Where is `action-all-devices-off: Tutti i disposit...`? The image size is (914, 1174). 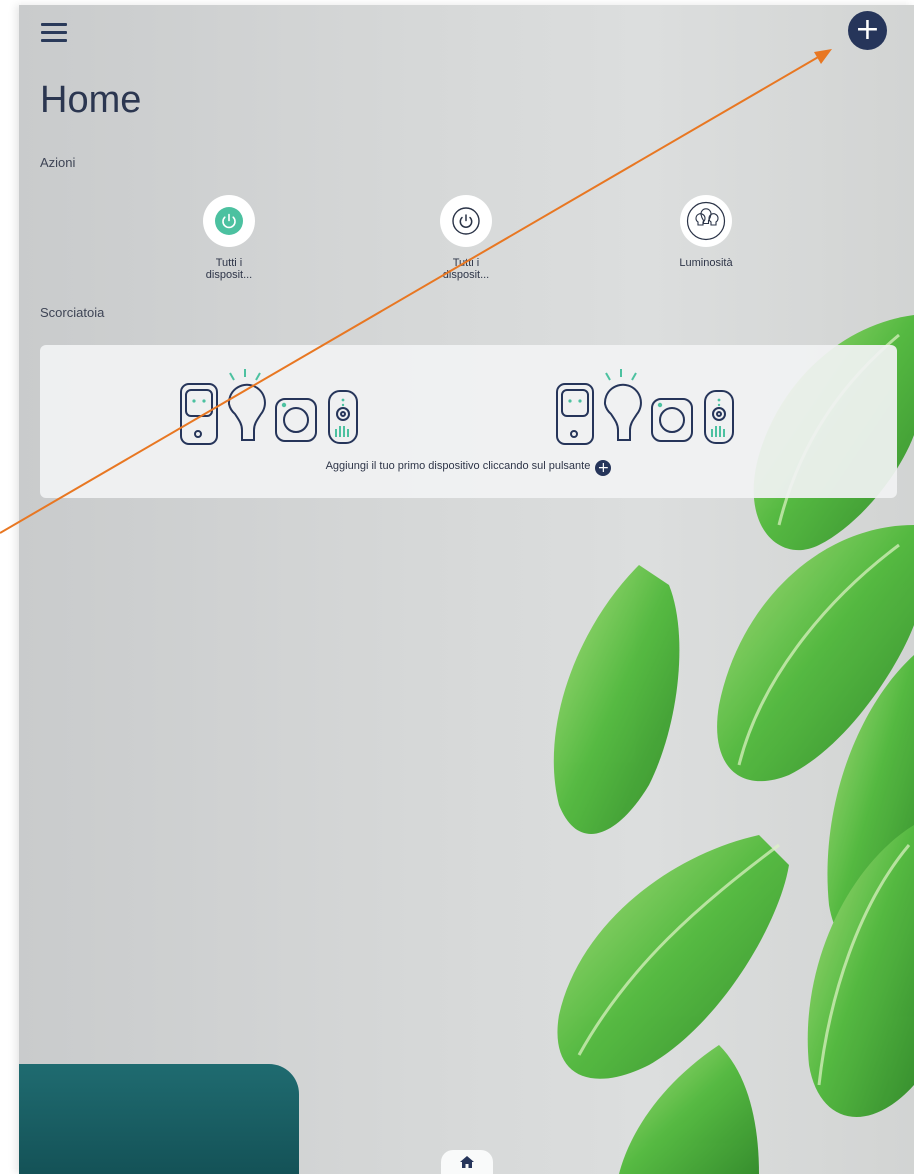
action-all-devices-off: Tutti i disposit... is located at coordinates (466, 238).